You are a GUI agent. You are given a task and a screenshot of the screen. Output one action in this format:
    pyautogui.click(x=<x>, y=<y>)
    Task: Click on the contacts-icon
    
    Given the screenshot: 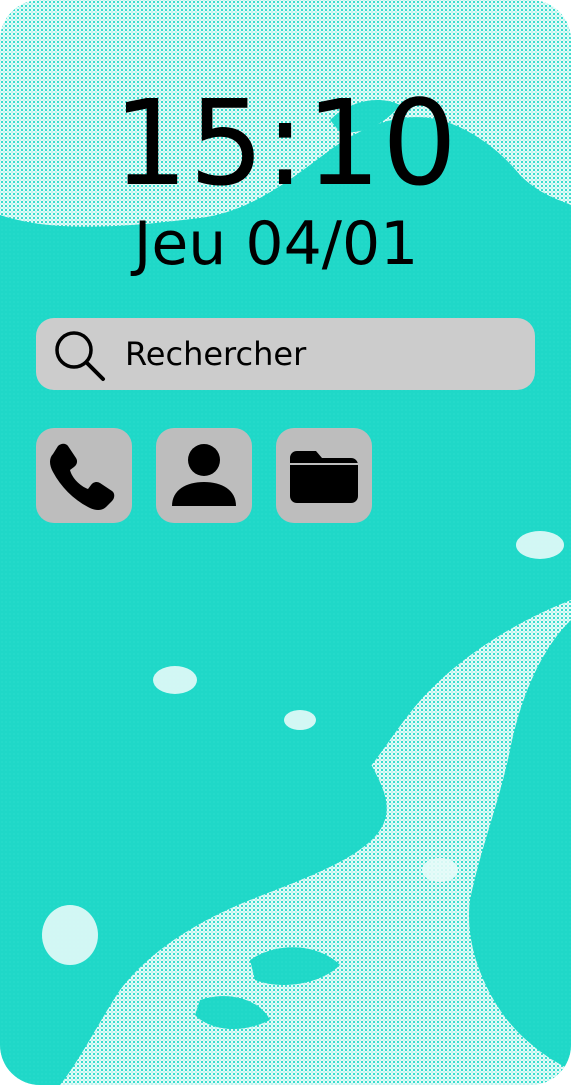 What is the action you would take?
    pyautogui.click(x=204, y=475)
    